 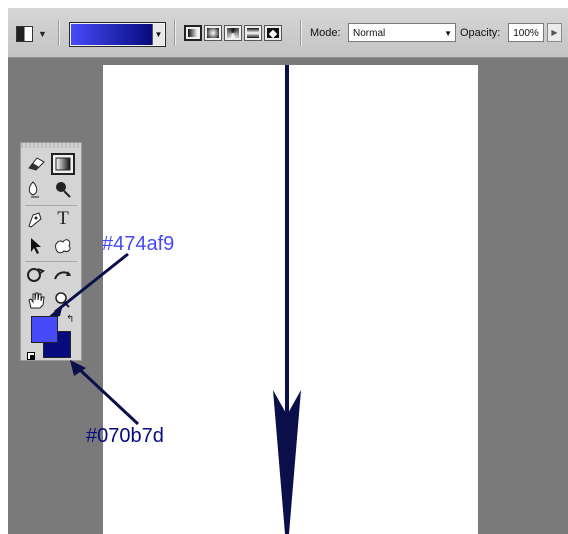 What do you see at coordinates (44, 329) in the screenshot?
I see `foreground-color-swatch` at bounding box center [44, 329].